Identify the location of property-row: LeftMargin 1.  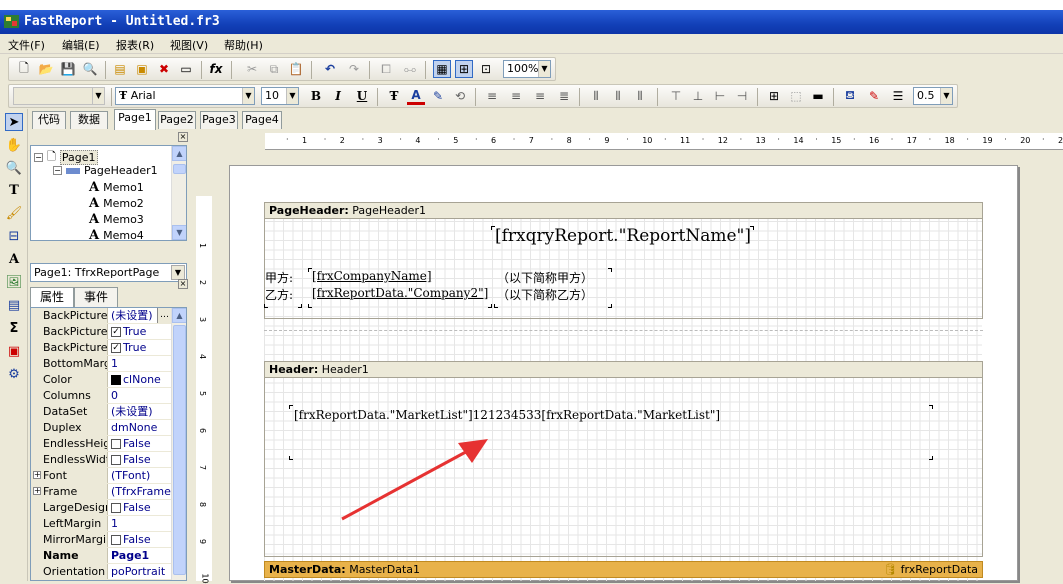
(101, 524).